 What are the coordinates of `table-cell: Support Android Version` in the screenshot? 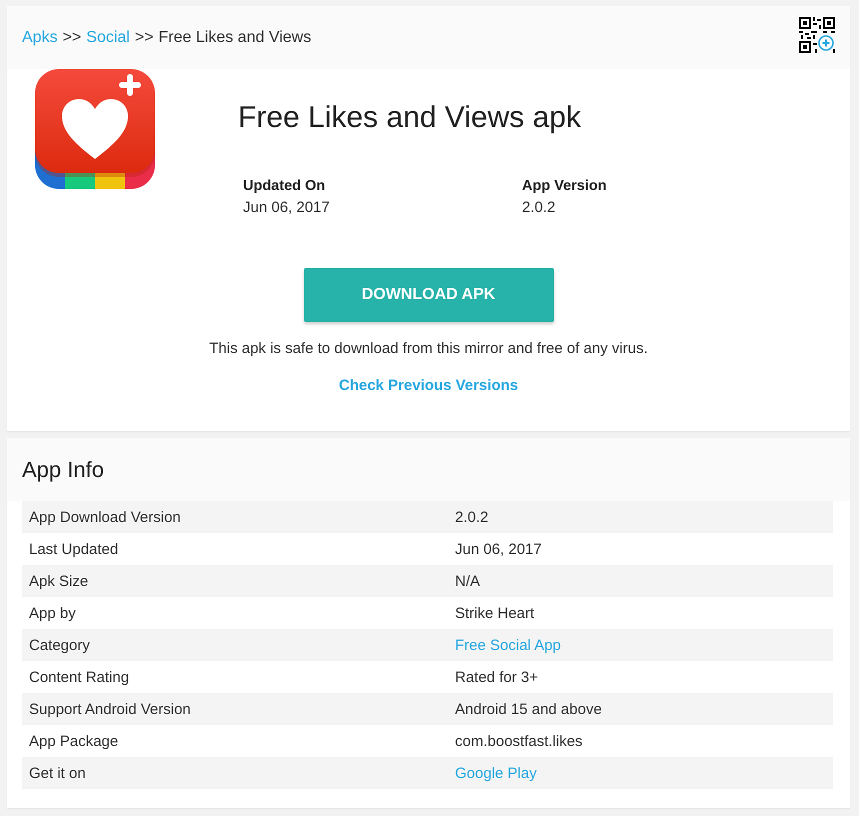 It's located at (235, 709).